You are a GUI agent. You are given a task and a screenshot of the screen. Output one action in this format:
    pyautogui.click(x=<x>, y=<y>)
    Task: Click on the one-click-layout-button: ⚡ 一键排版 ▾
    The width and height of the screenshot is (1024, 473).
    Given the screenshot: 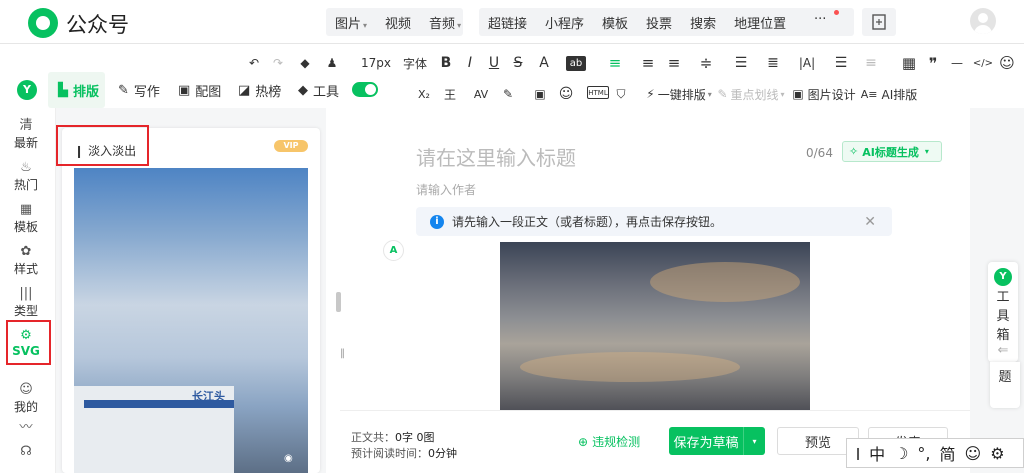 What is the action you would take?
    pyautogui.click(x=679, y=94)
    